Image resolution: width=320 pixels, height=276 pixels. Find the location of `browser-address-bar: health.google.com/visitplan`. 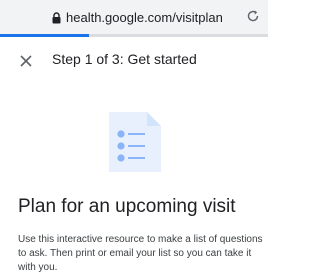

browser-address-bar: health.google.com/visitplan is located at coordinates (134, 17).